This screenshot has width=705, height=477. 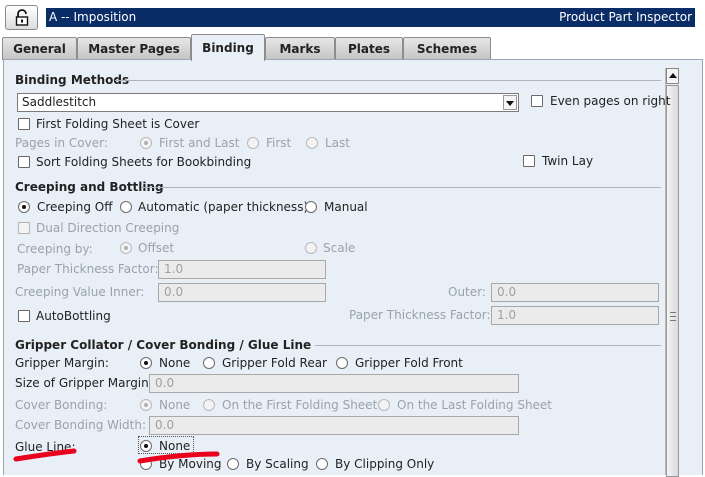 What do you see at coordinates (126, 248) in the screenshot?
I see `creeping-by-offset-radio` at bounding box center [126, 248].